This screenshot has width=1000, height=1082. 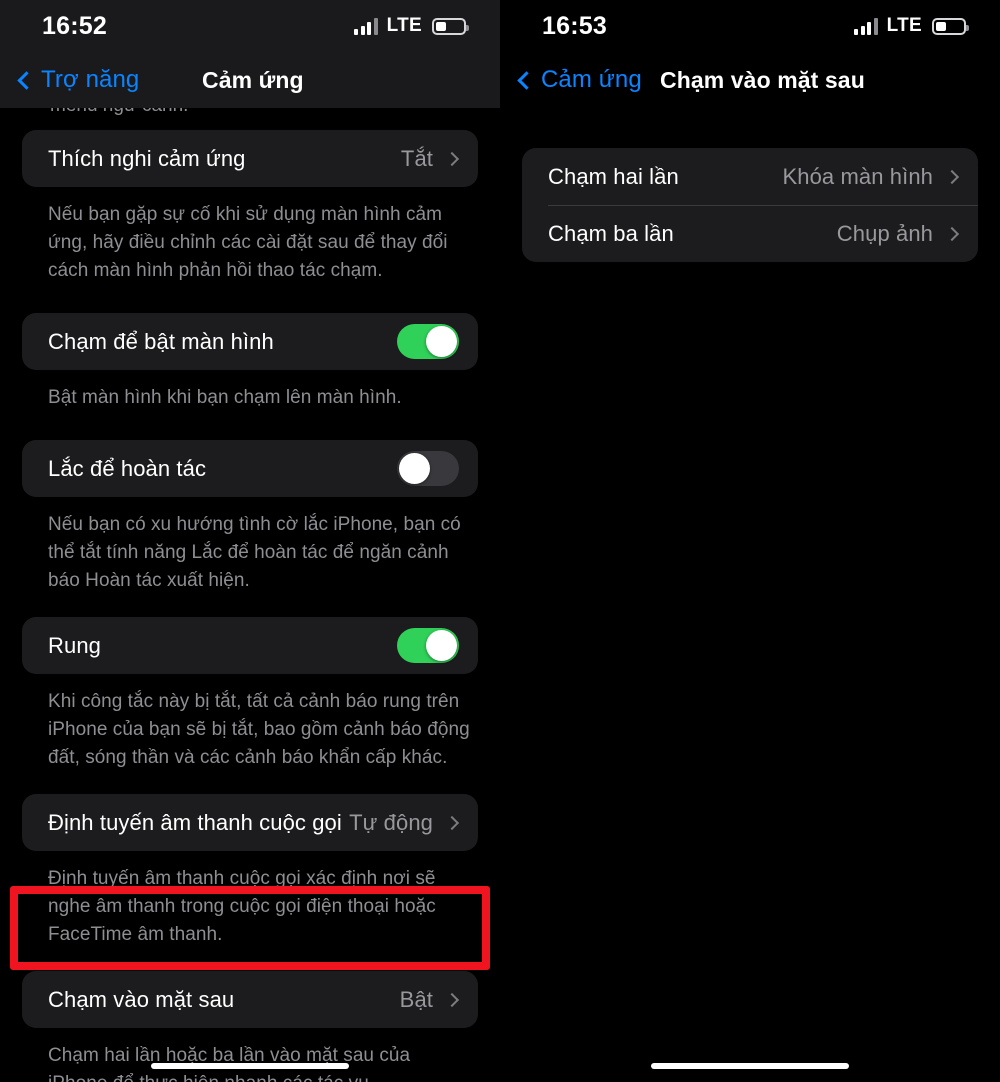 What do you see at coordinates (253, 79) in the screenshot?
I see `page-title: Cảm ứng` at bounding box center [253, 79].